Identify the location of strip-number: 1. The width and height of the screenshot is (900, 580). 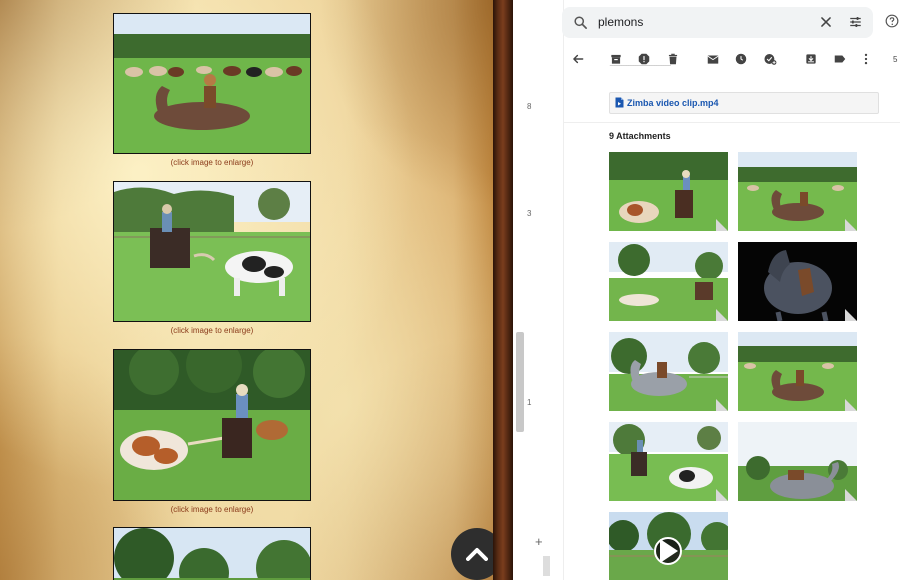
(529, 402).